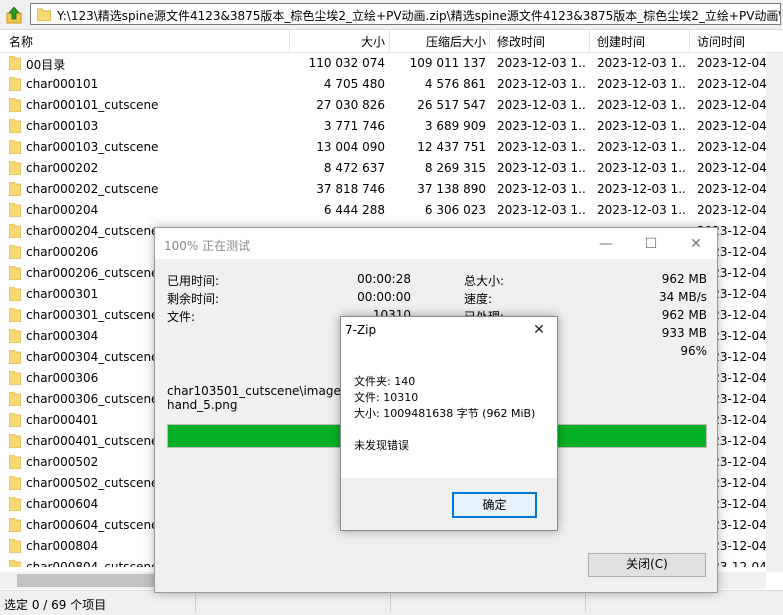  I want to click on column-header-accessed: 访问时间, so click(721, 41).